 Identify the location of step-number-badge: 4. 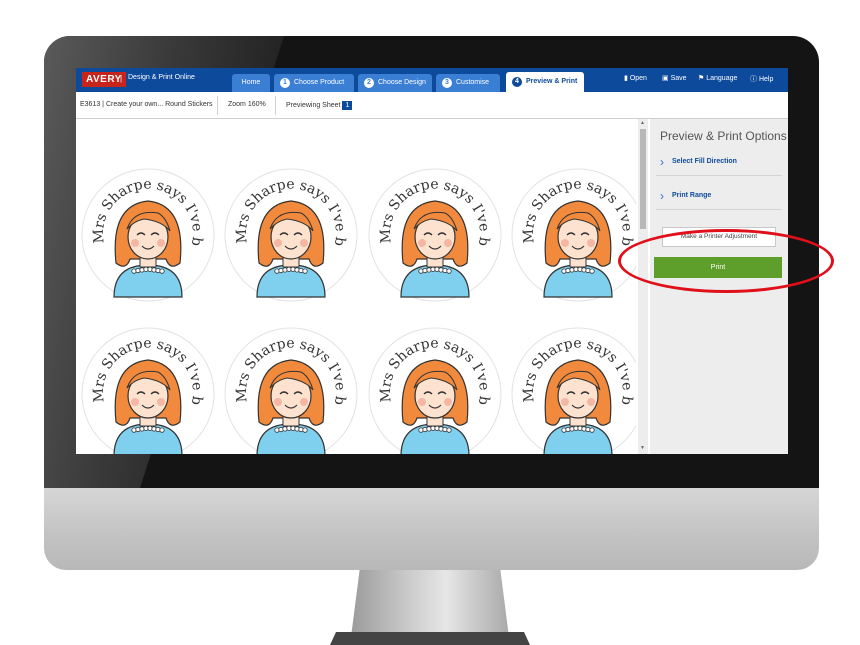
(517, 82).